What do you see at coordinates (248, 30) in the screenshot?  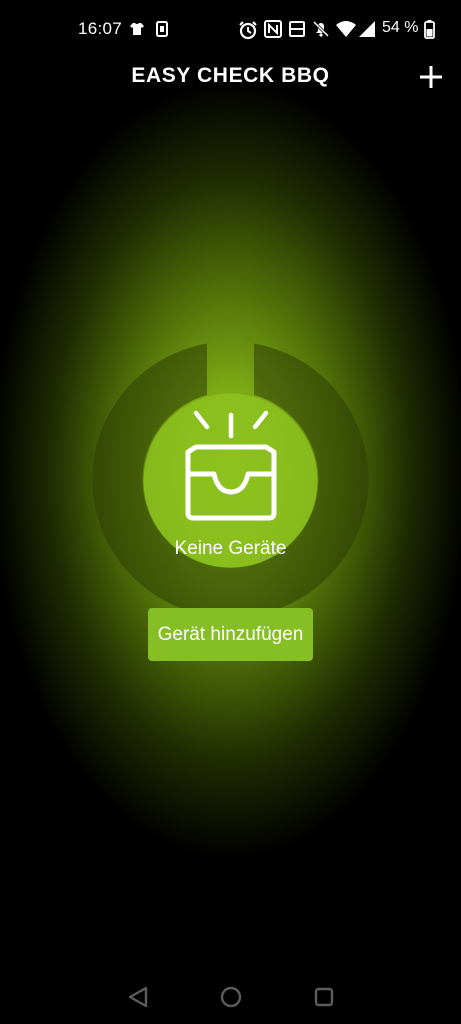 I see `alarm-icon` at bounding box center [248, 30].